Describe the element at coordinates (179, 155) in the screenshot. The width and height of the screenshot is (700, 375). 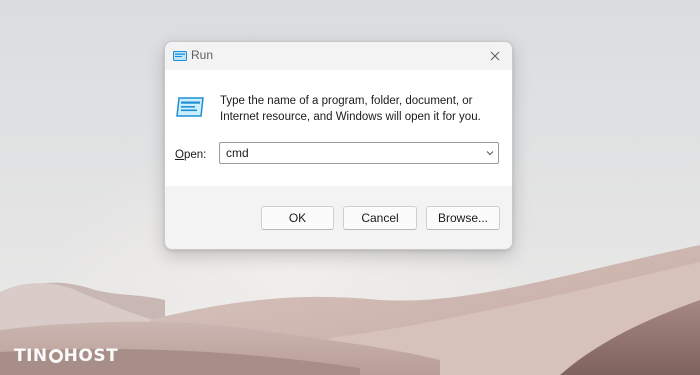
I see `open-label-accel: O` at that location.